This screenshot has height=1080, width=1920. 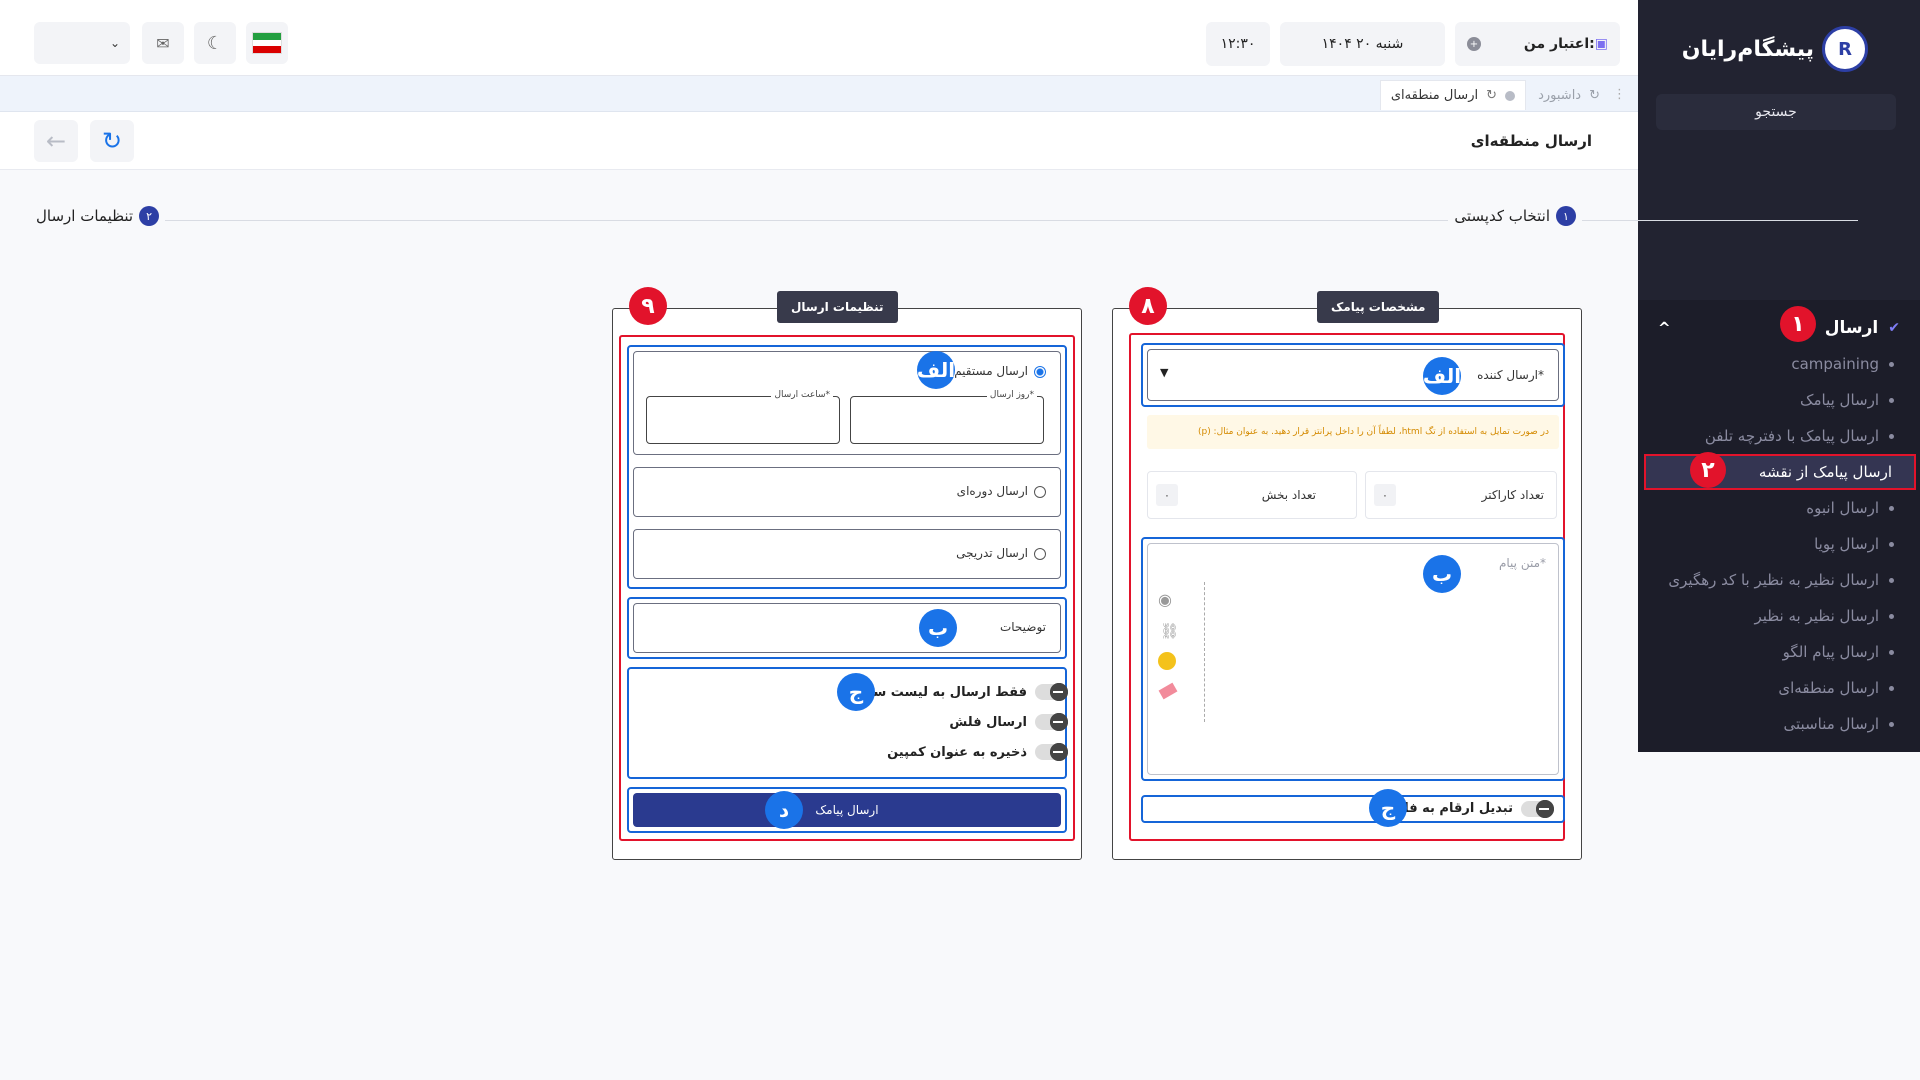 I want to click on sidebar-search-input: جستجو, so click(x=1776, y=112).